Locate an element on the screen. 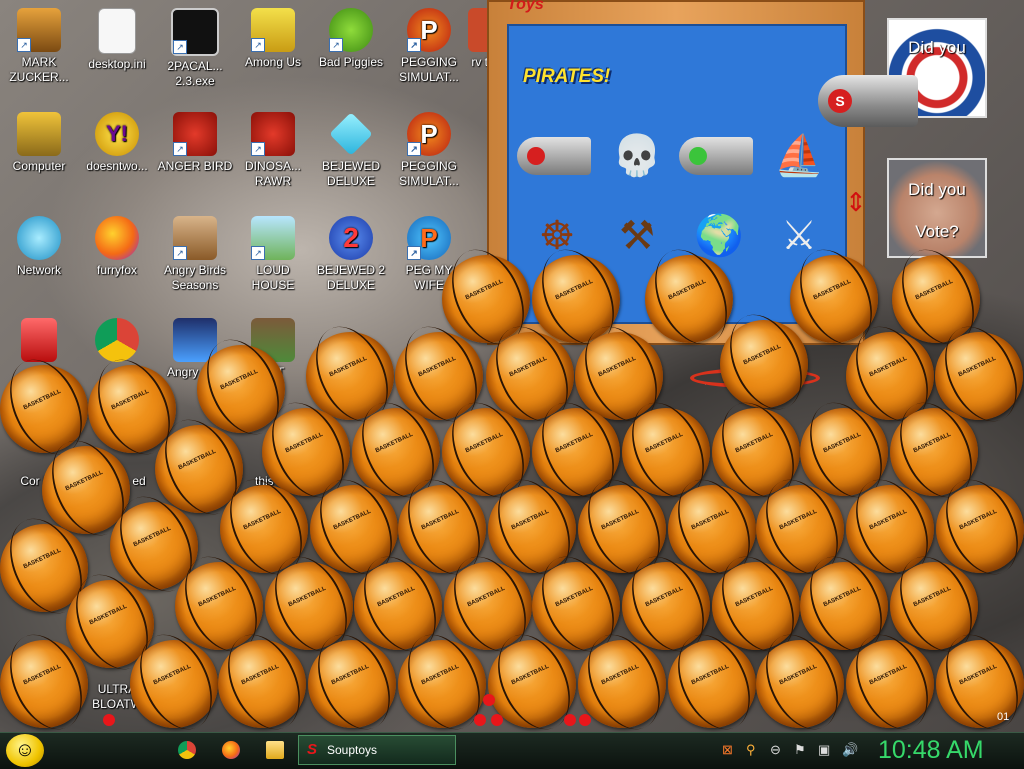  desktop-icon-network: Network is located at coordinates (39, 247).